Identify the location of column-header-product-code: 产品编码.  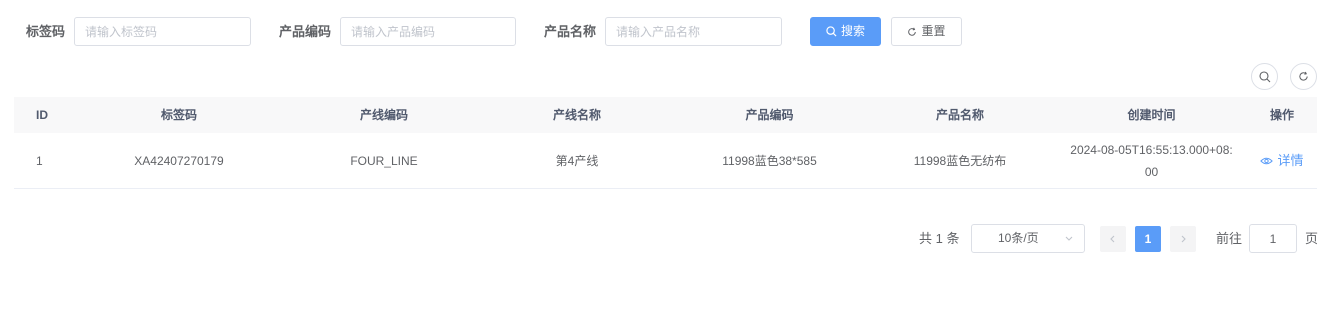
(769, 115).